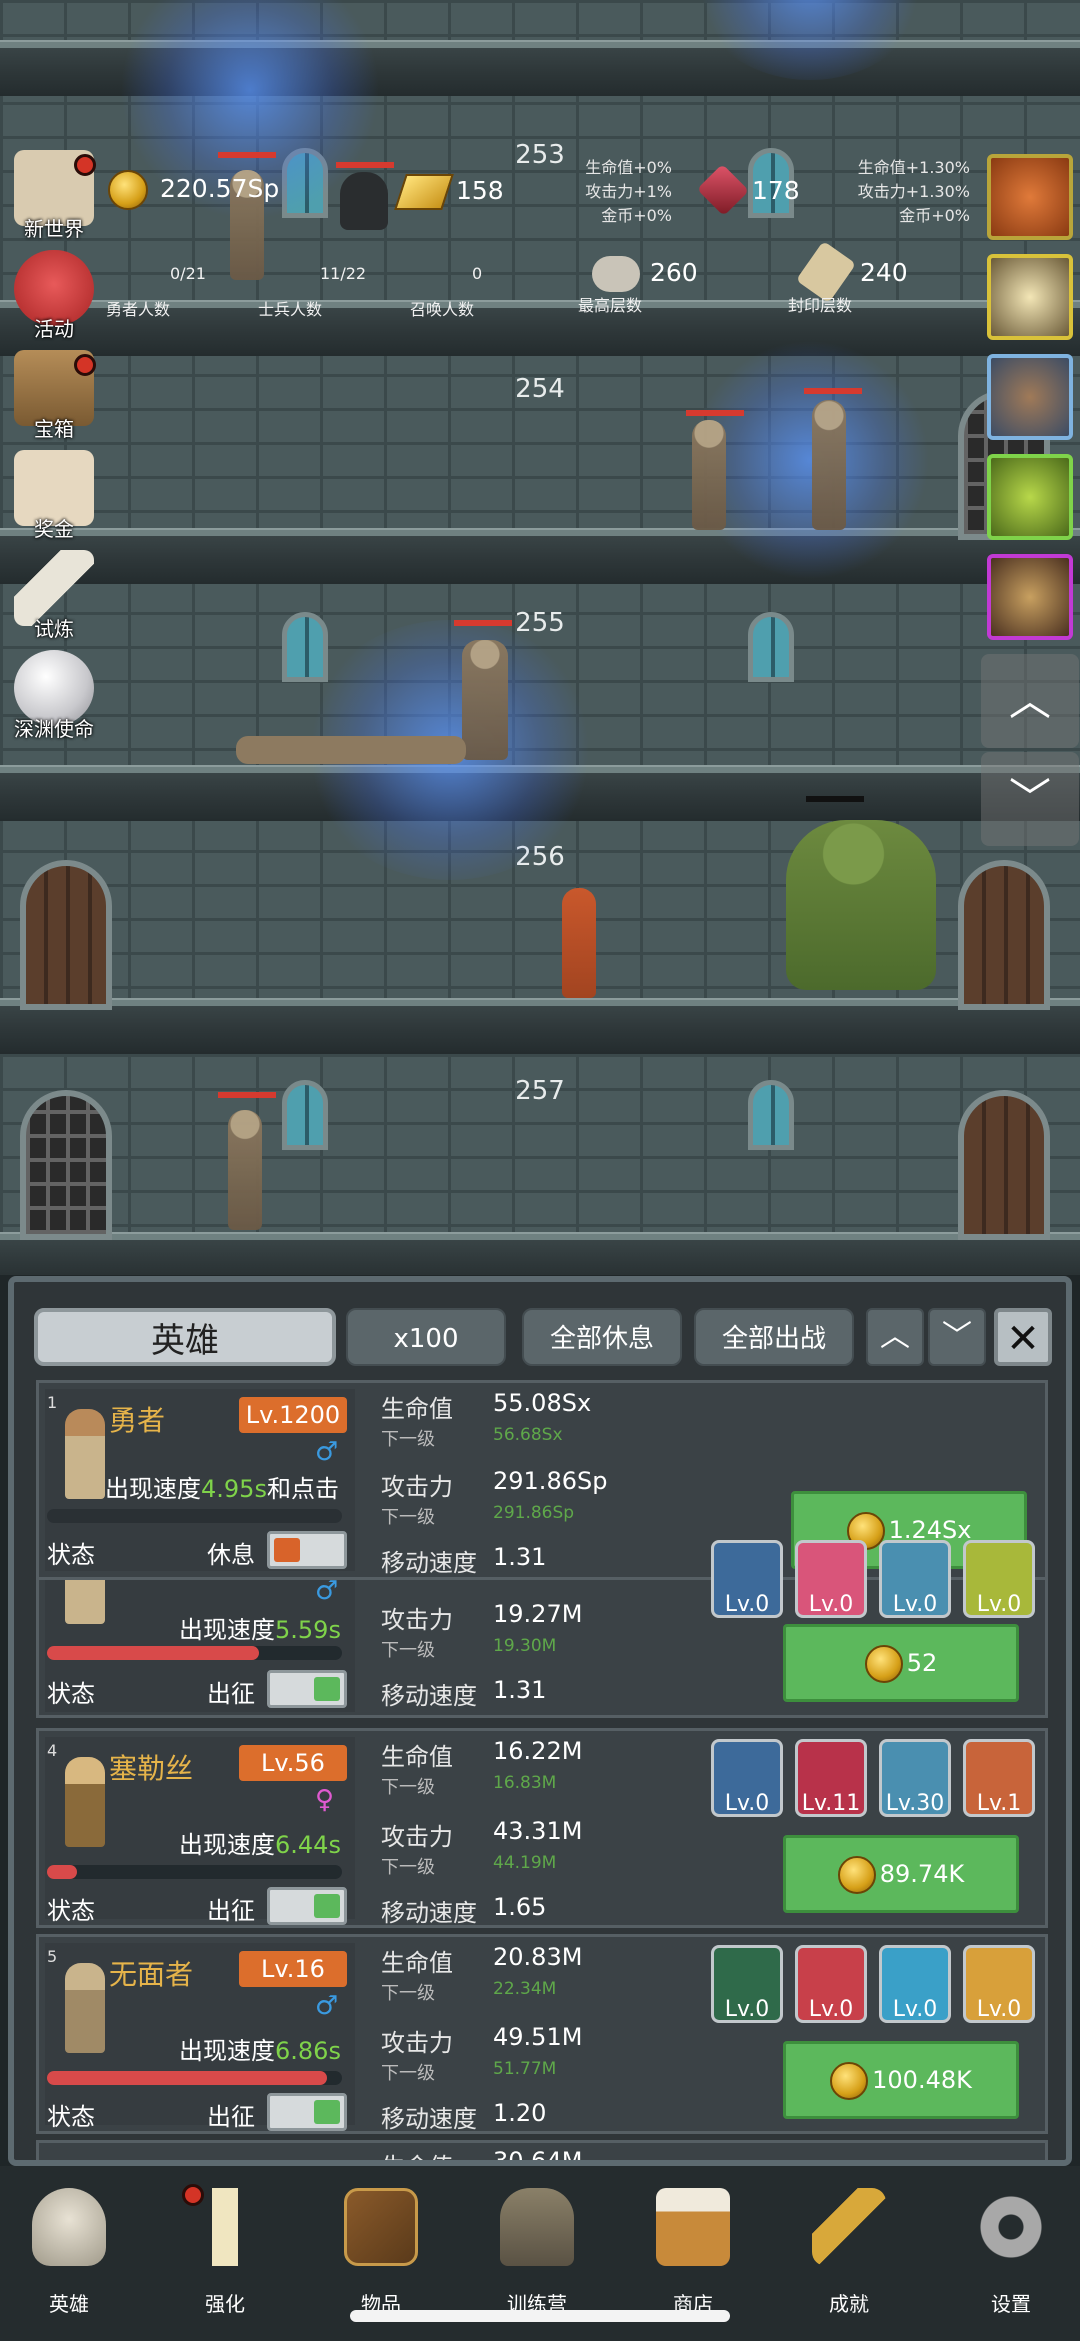  Describe the element at coordinates (1030, 397) in the screenshot. I see `chest-buff-button` at that location.